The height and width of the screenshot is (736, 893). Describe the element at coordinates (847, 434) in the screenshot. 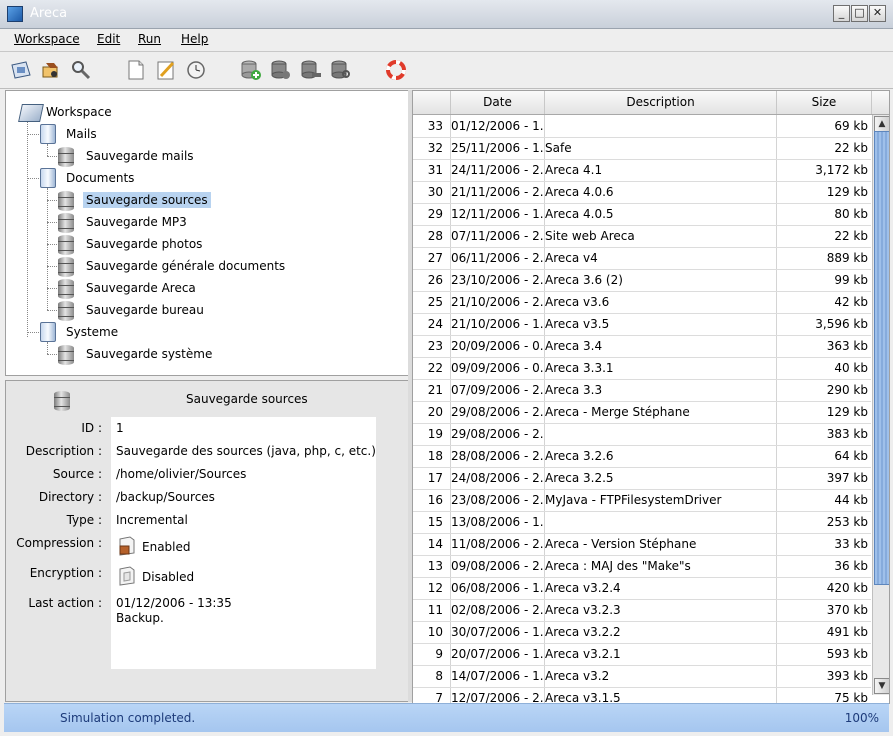

I see `cell-size: 383 kb` at that location.